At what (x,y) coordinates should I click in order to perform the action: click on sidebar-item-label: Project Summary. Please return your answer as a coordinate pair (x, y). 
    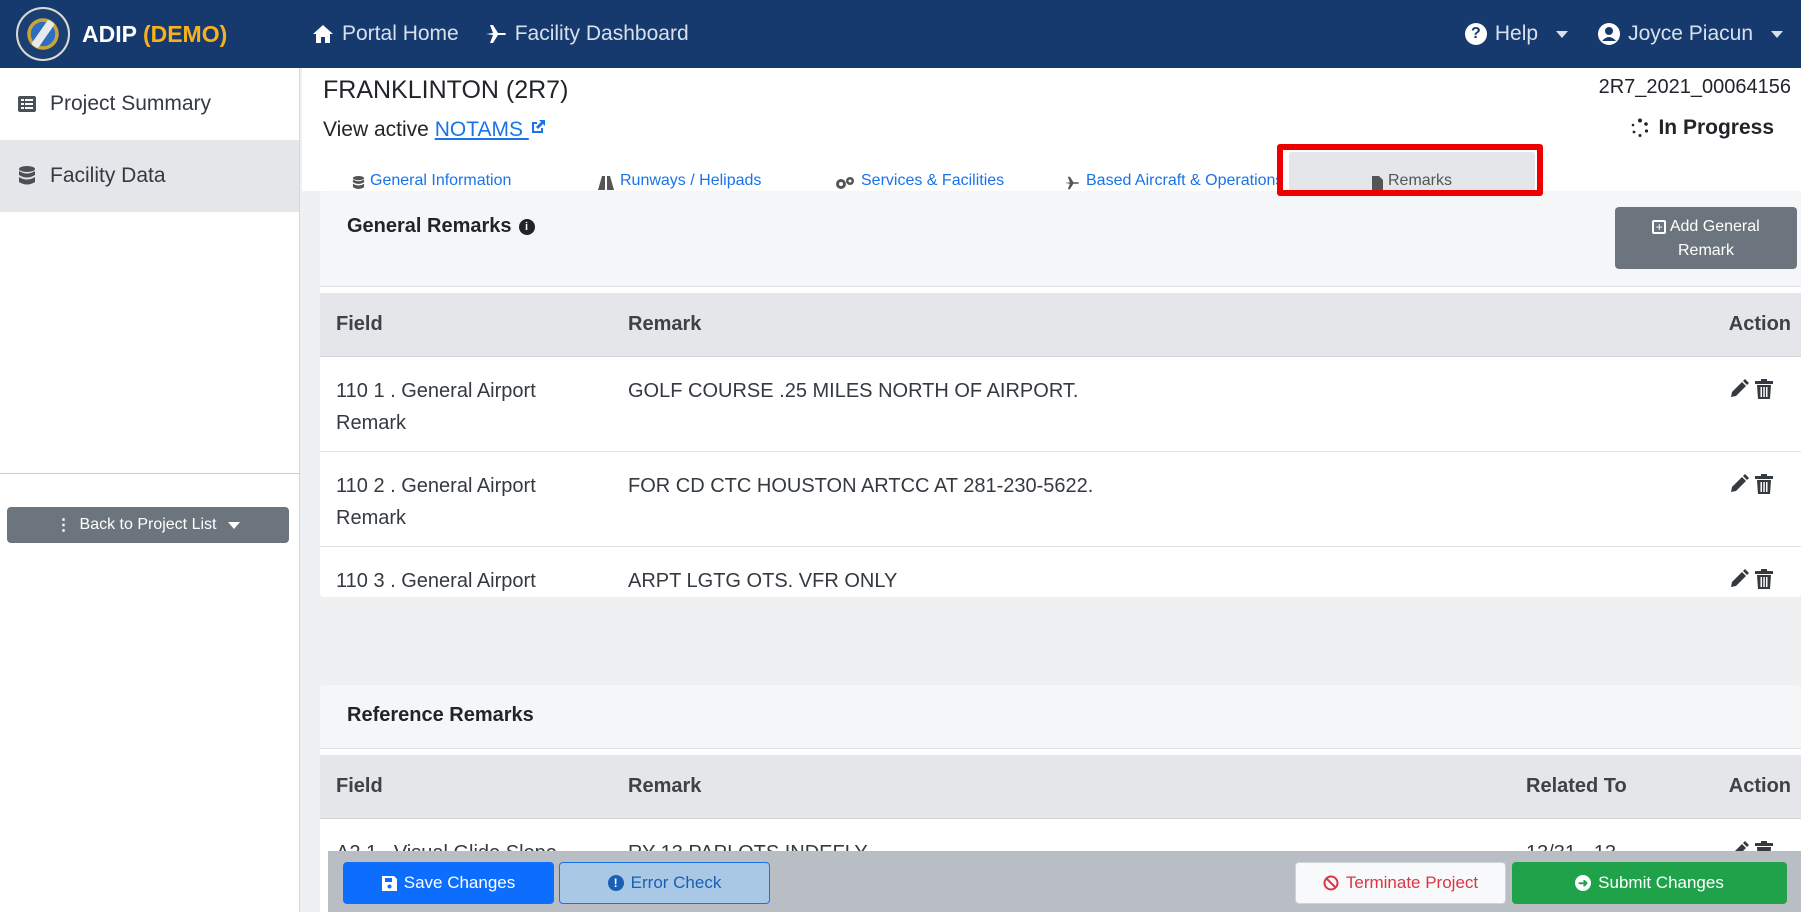
    Looking at the image, I should click on (131, 103).